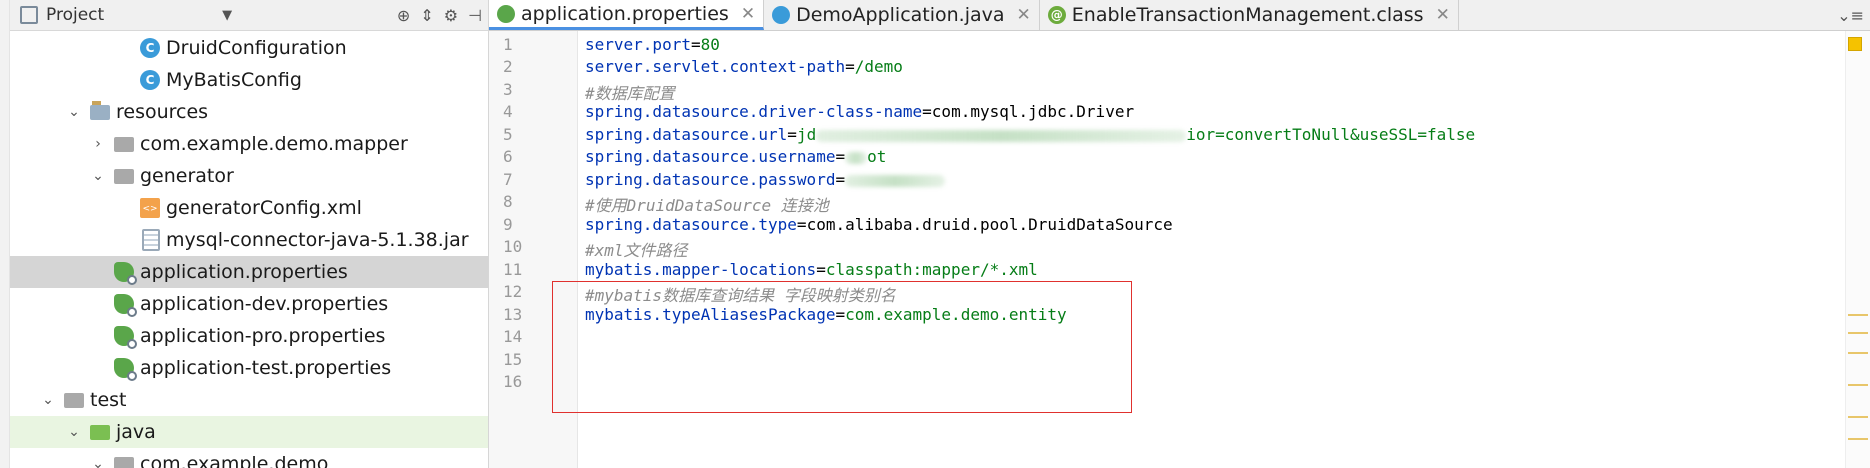  I want to click on java-class-icon, so click(781, 15).